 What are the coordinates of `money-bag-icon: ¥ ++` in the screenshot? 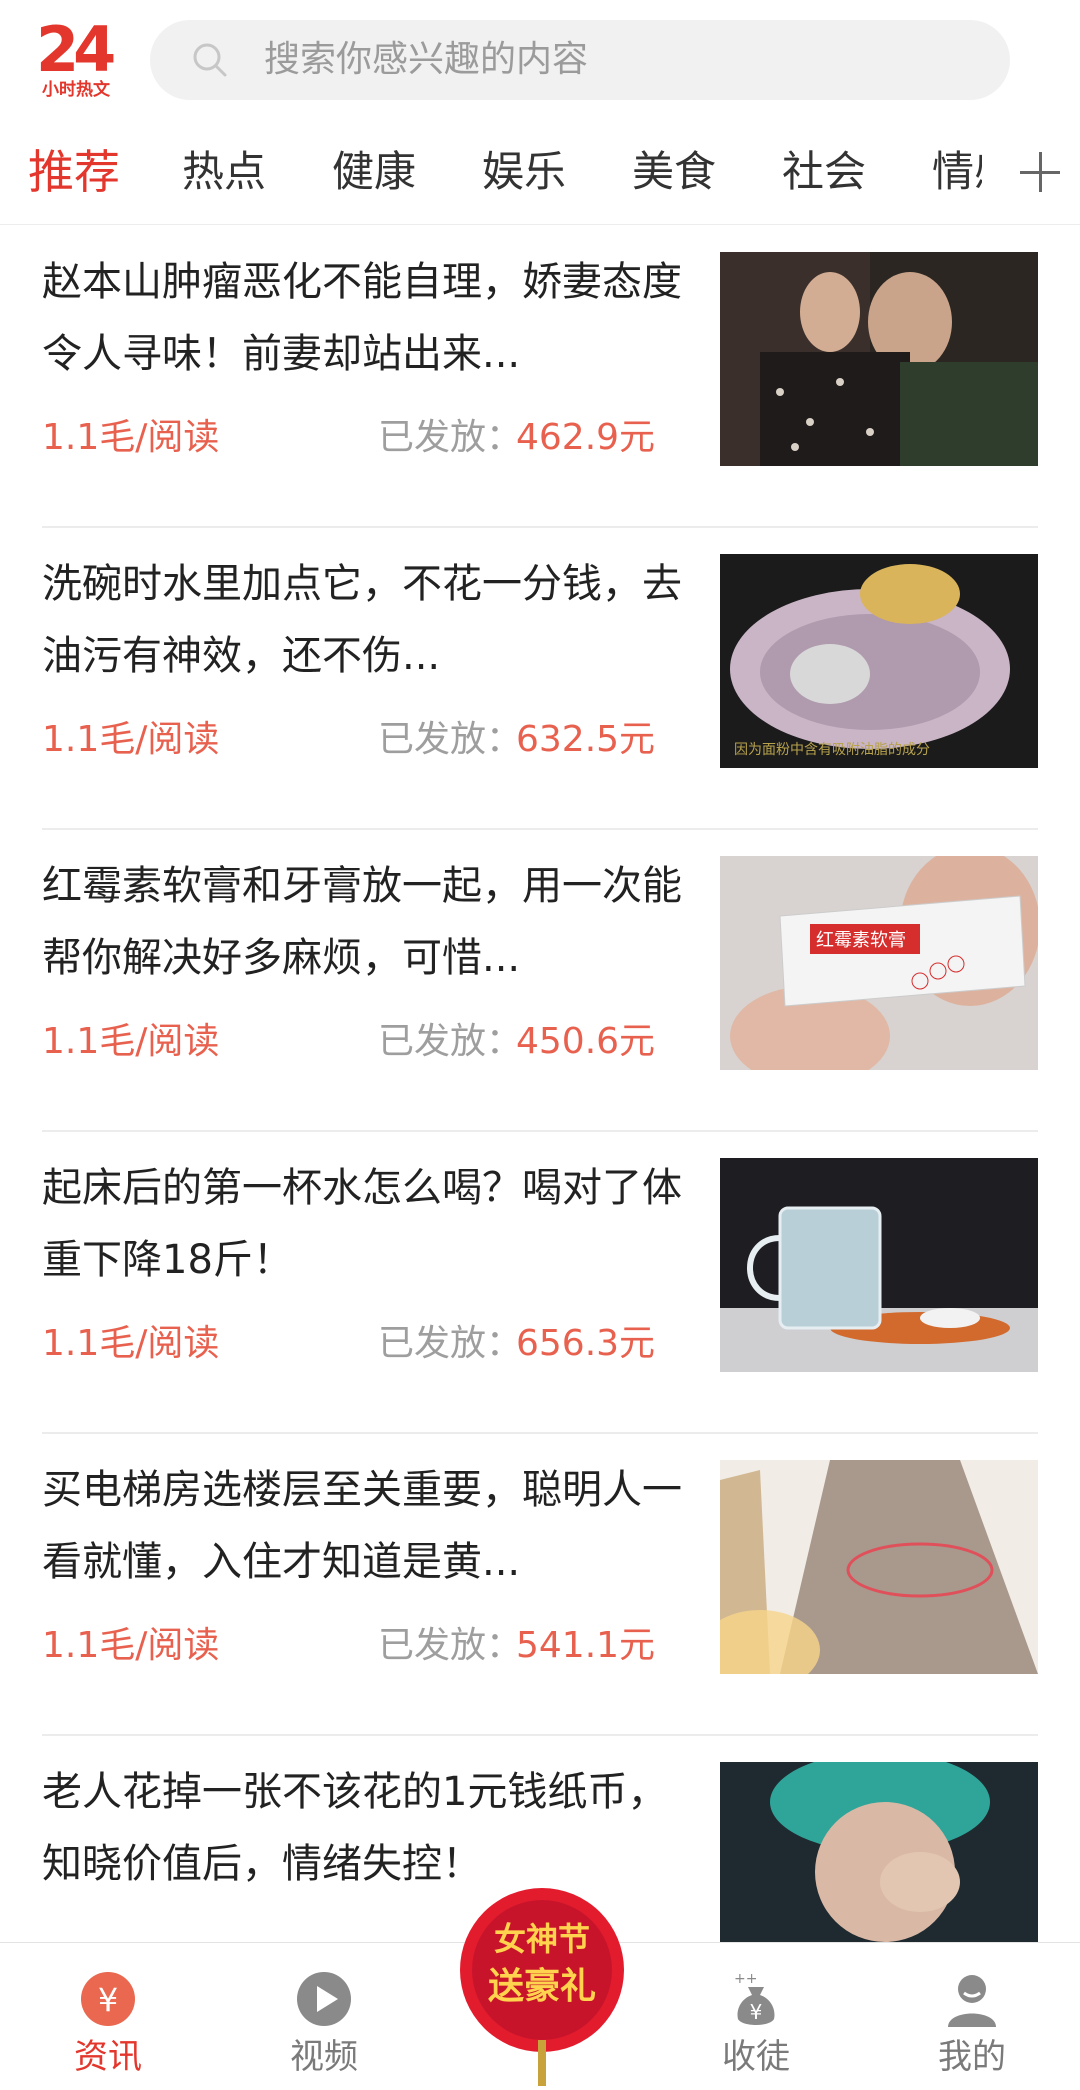 It's located at (754, 1998).